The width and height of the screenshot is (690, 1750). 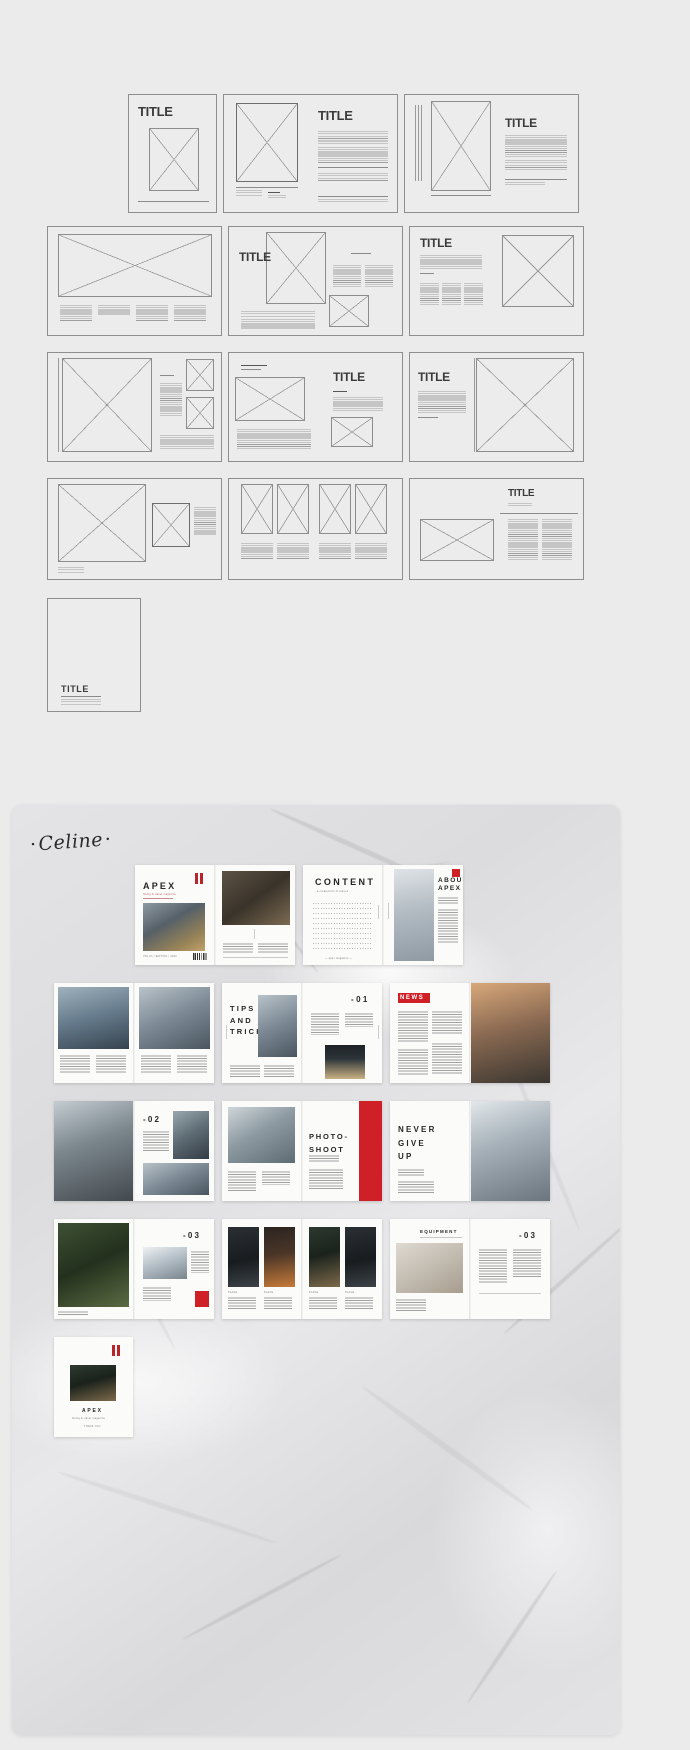 I want to click on spread-row-5: APEX hiking & travel magazine THANK YOU, so click(x=93, y=1387).